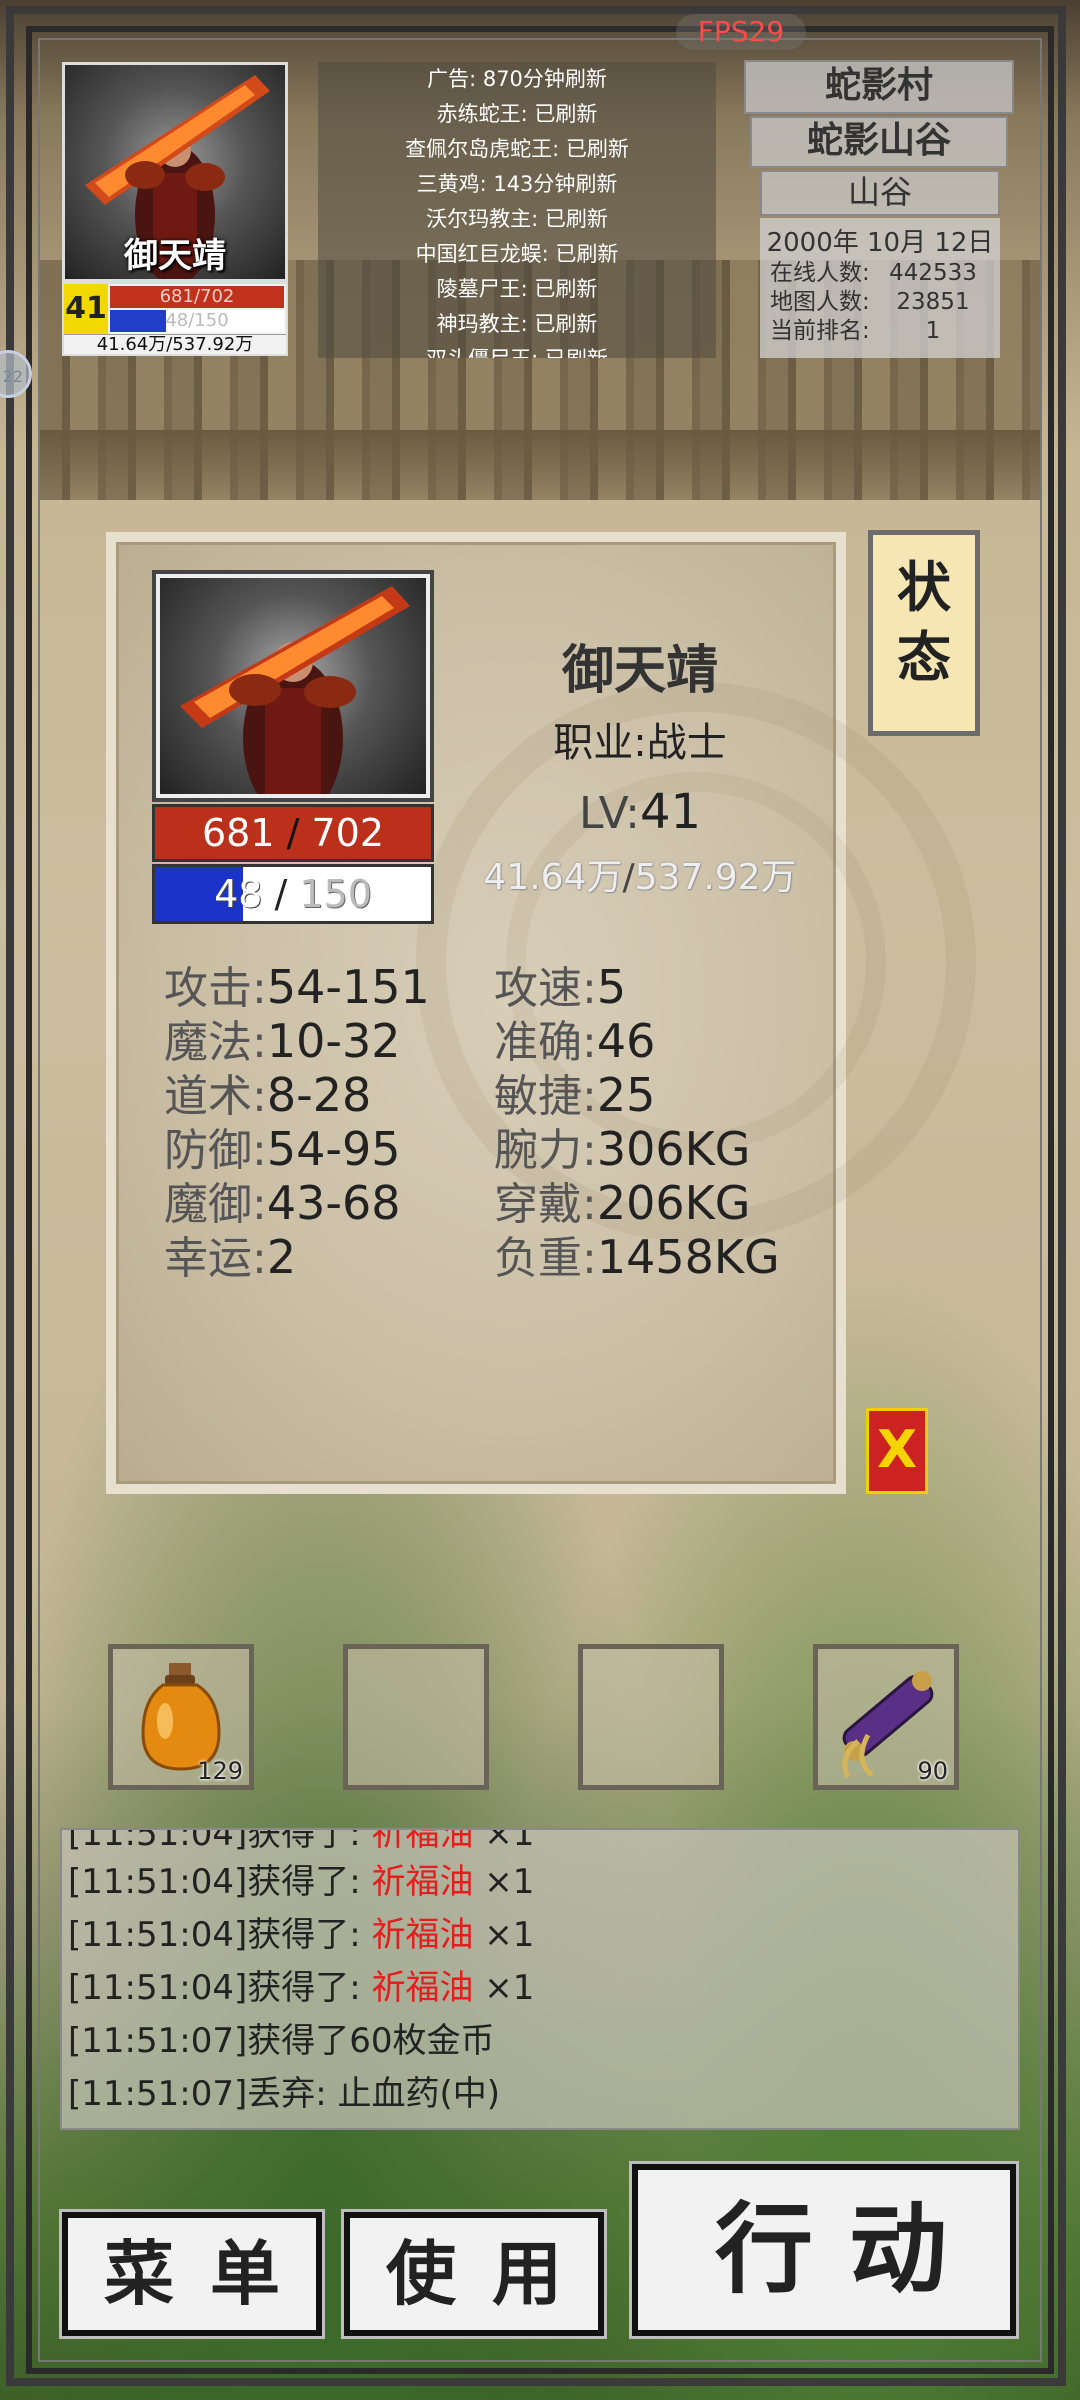  I want to click on action-button: 行动, so click(824, 2250).